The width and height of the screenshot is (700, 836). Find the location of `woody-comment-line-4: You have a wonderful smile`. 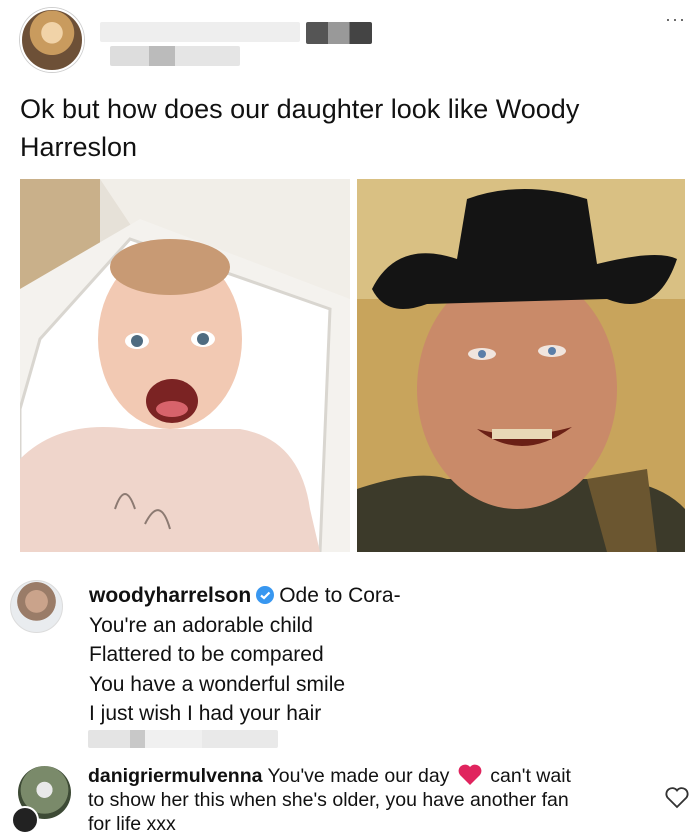

woody-comment-line-4: You have a wonderful smile is located at coordinates (217, 684).